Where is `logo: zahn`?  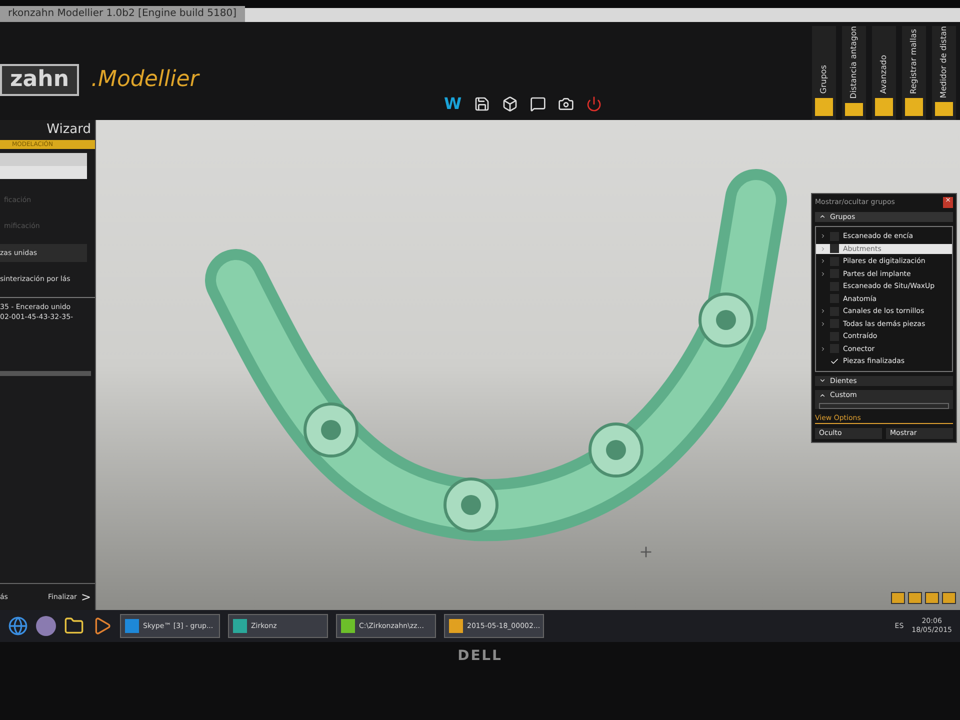 logo: zahn is located at coordinates (39, 80).